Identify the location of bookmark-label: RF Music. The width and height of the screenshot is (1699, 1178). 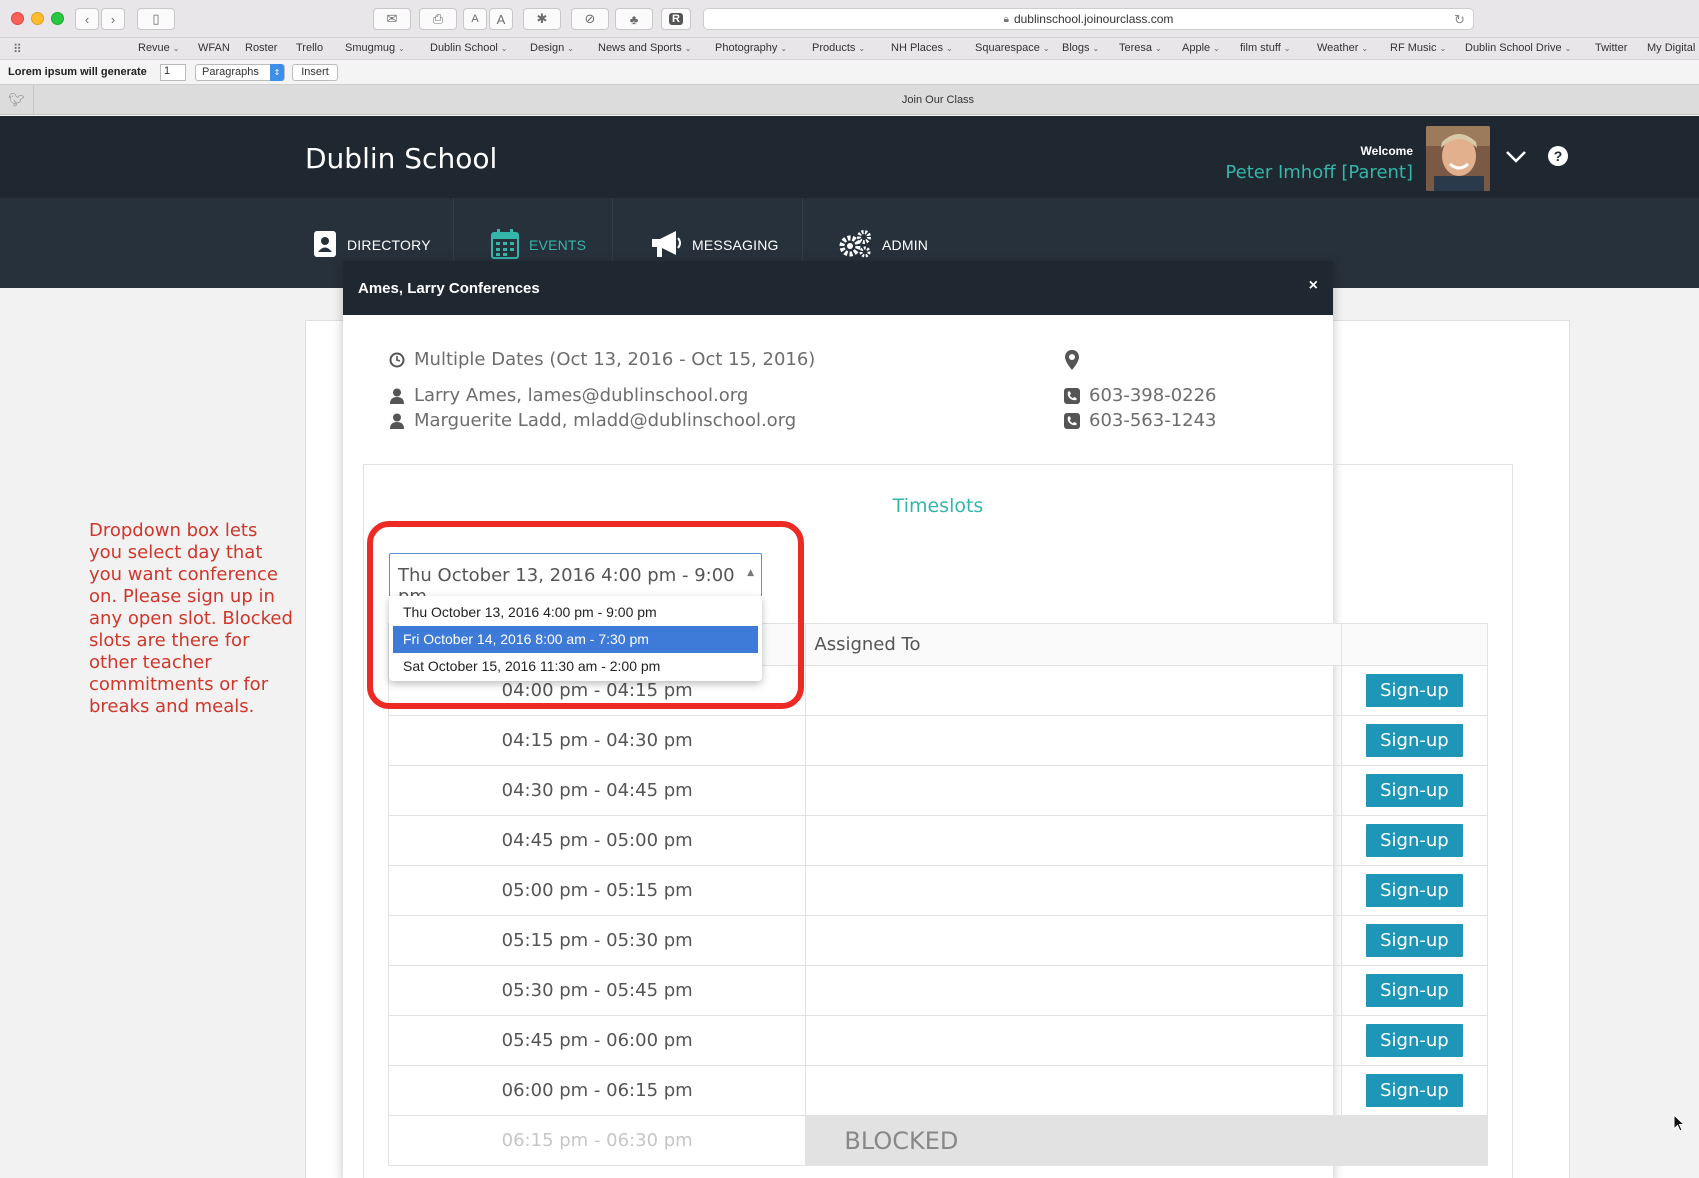
(1413, 48).